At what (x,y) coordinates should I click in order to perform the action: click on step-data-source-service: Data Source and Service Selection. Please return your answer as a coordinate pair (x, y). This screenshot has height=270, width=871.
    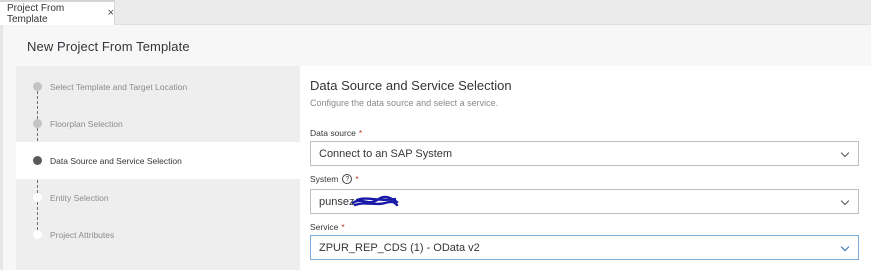
    Looking at the image, I should click on (158, 160).